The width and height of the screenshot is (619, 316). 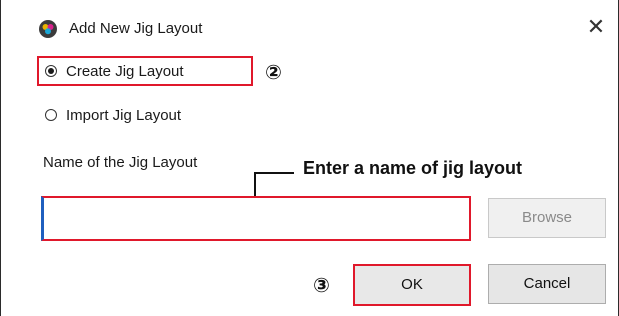 What do you see at coordinates (136, 28) in the screenshot?
I see `dialog-title: Add New Jig Layout` at bounding box center [136, 28].